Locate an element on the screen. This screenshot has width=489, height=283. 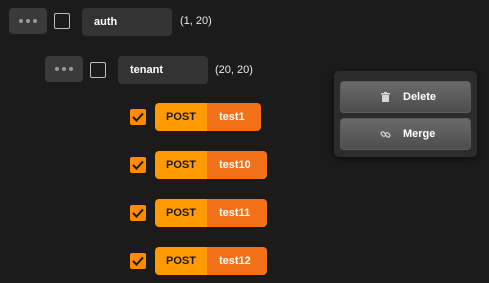
merge-label: Merge is located at coordinates (419, 134).